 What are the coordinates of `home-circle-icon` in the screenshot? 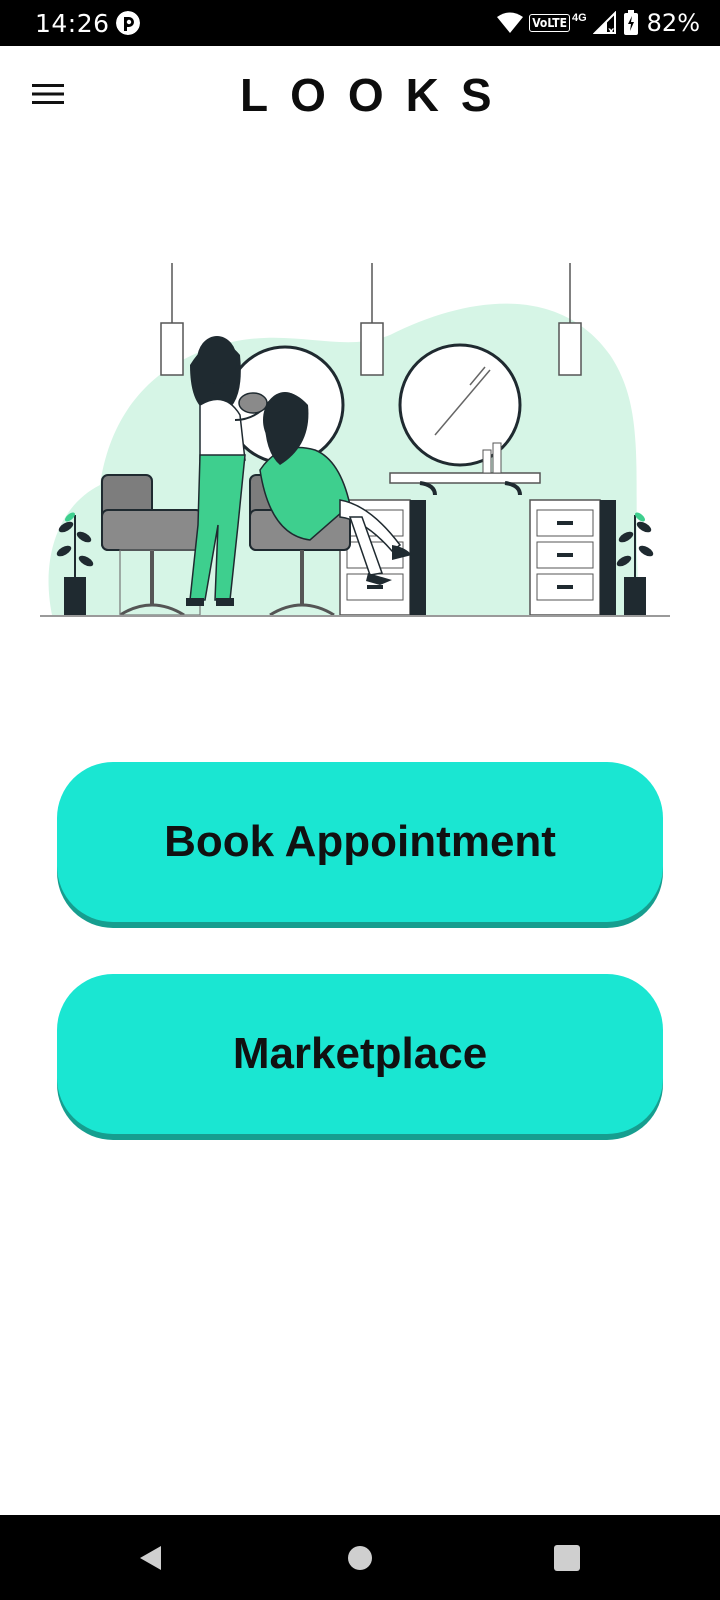 It's located at (360, 1557).